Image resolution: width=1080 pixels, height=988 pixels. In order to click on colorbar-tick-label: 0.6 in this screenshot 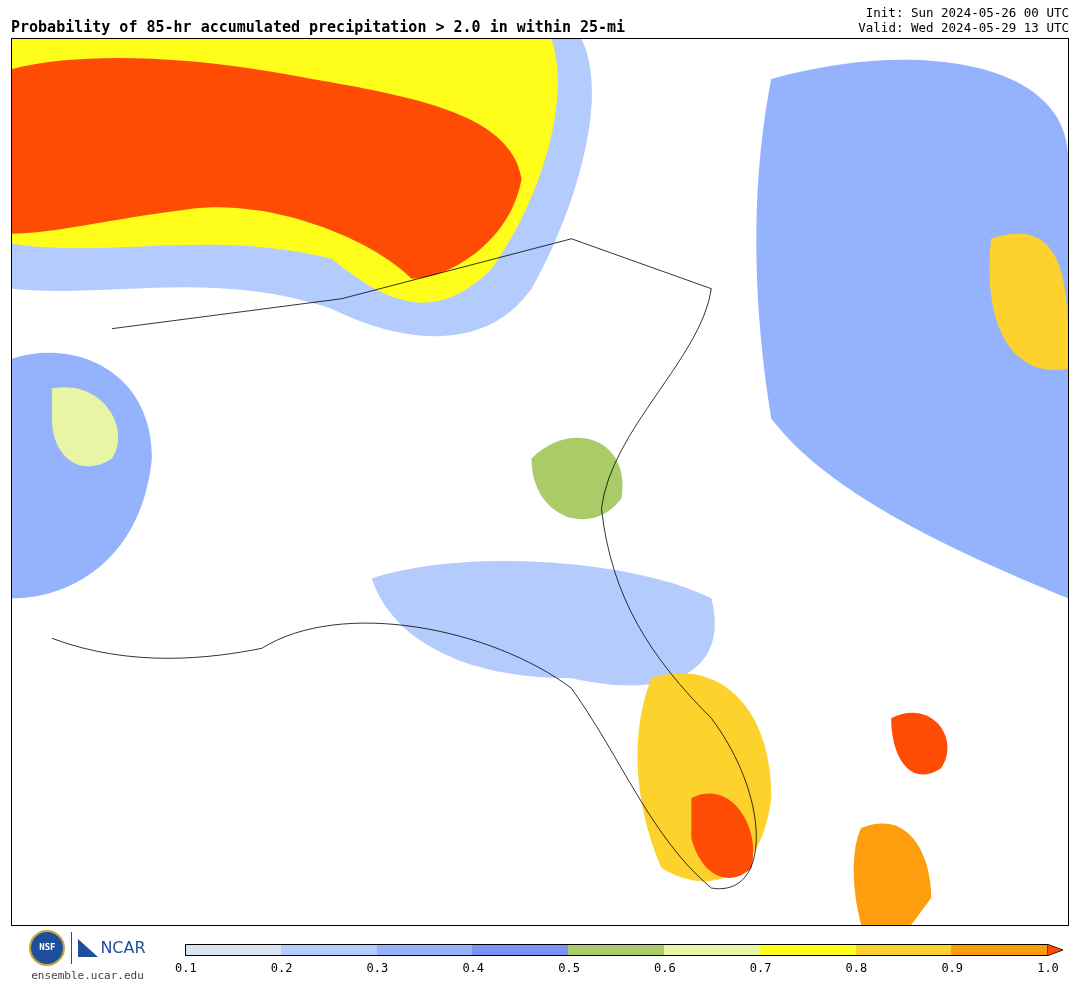, I will do `click(664, 968)`.